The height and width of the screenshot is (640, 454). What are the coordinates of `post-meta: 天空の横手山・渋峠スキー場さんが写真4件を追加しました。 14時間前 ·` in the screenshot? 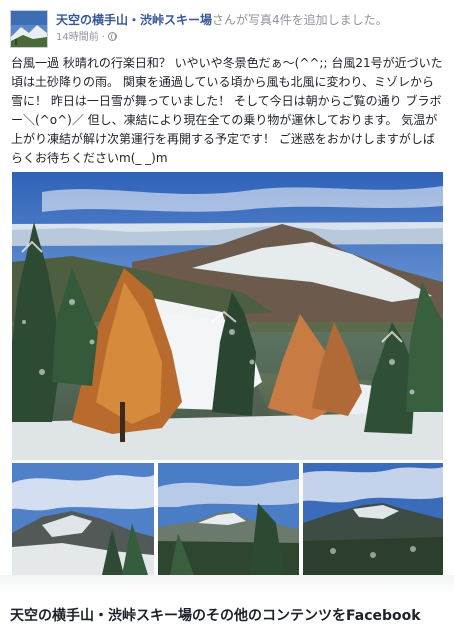 It's located at (253, 28).